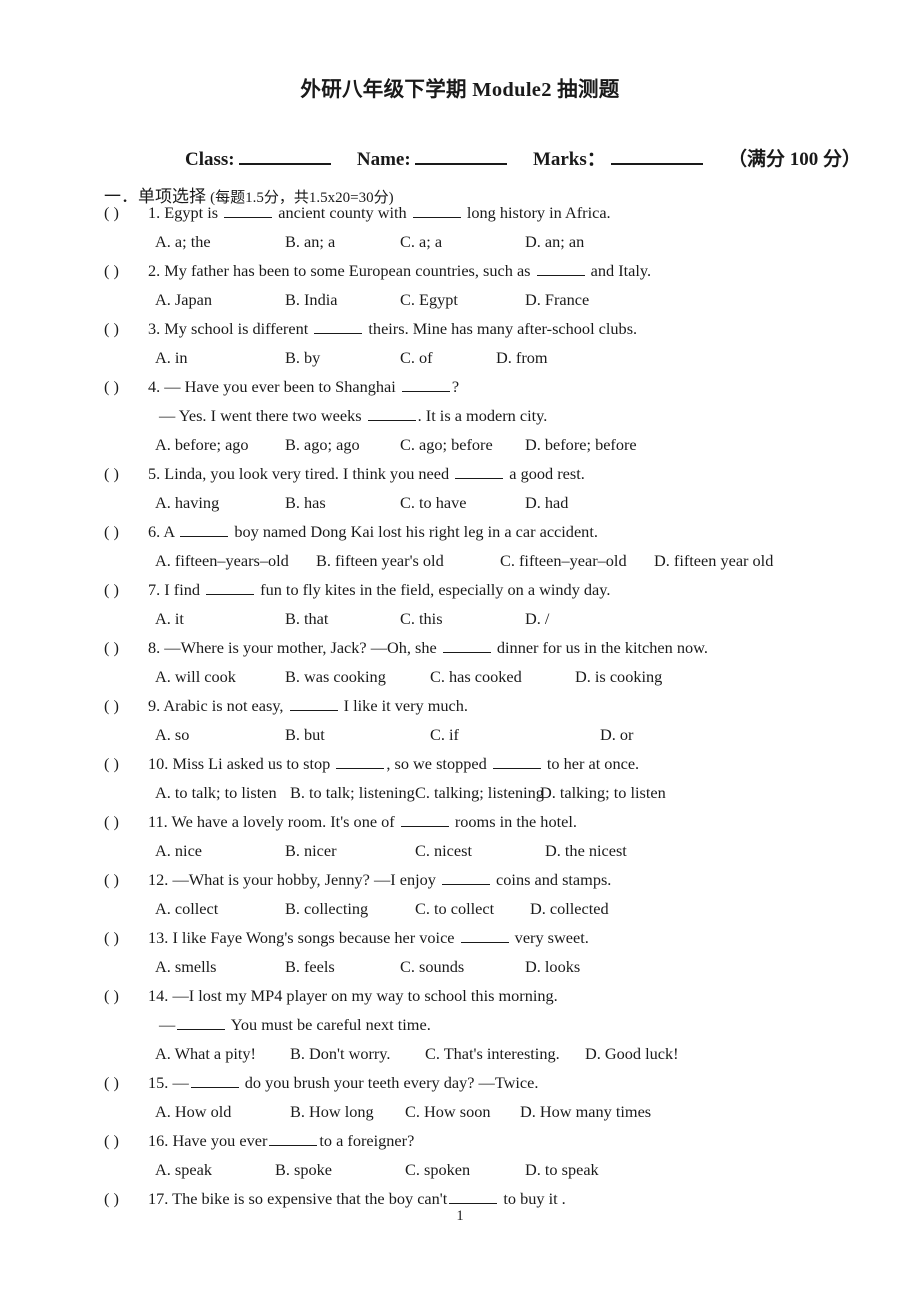 Image resolution: width=920 pixels, height=1302 pixels. Describe the element at coordinates (305, 735) in the screenshot. I see `option-choice: B. but` at that location.